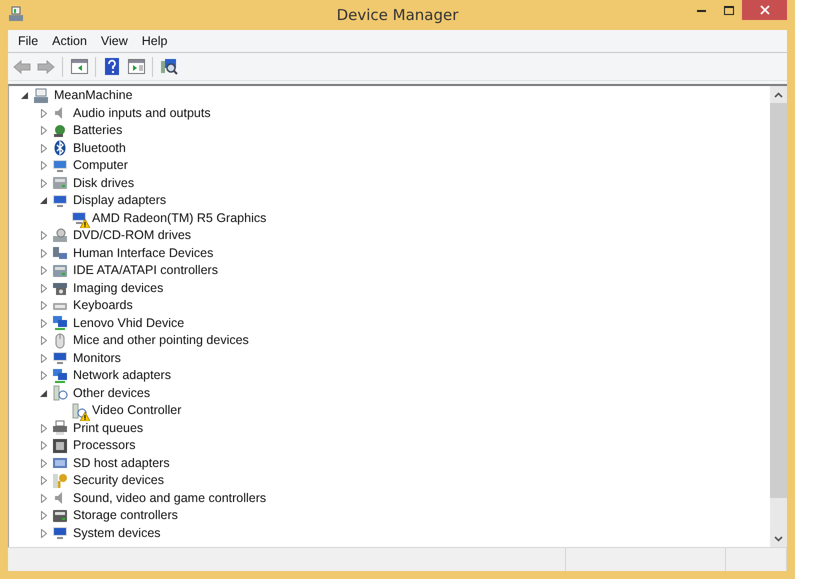 The height and width of the screenshot is (579, 819). I want to click on close-icon, so click(765, 10).